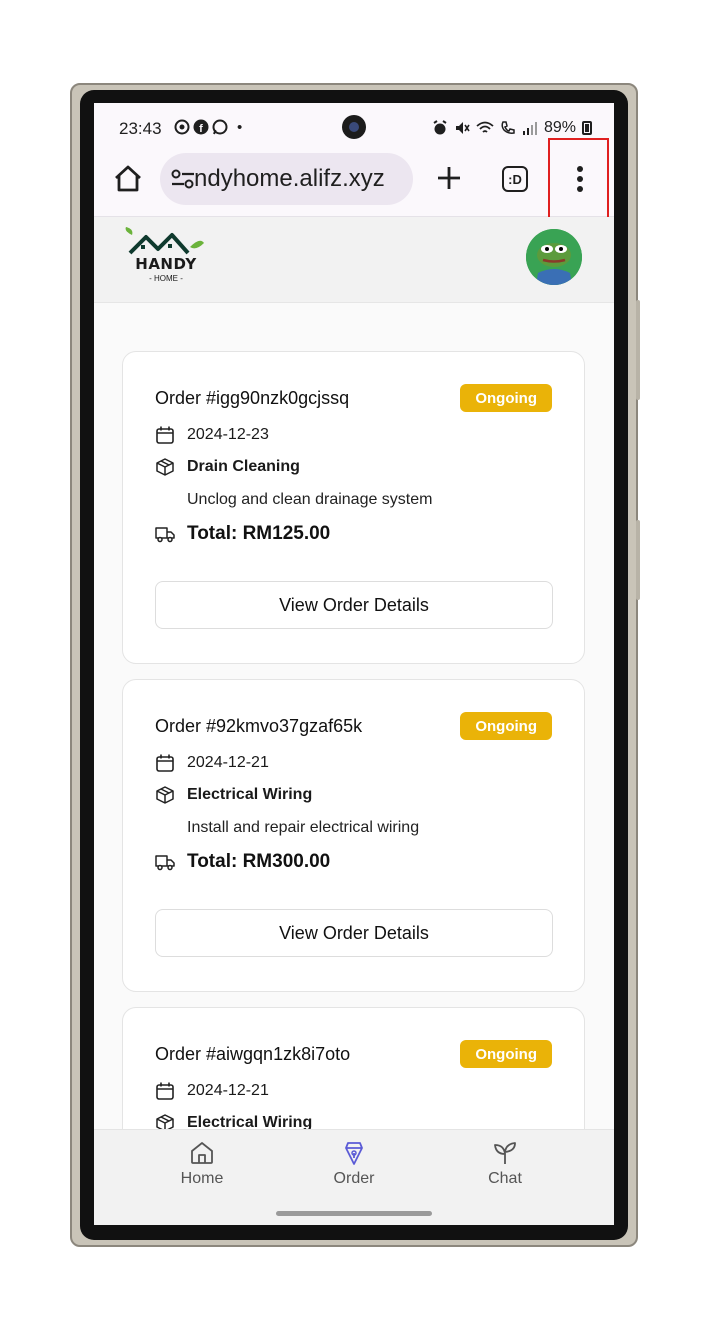  What do you see at coordinates (140, 128) in the screenshot?
I see `status-time: 23:43` at bounding box center [140, 128].